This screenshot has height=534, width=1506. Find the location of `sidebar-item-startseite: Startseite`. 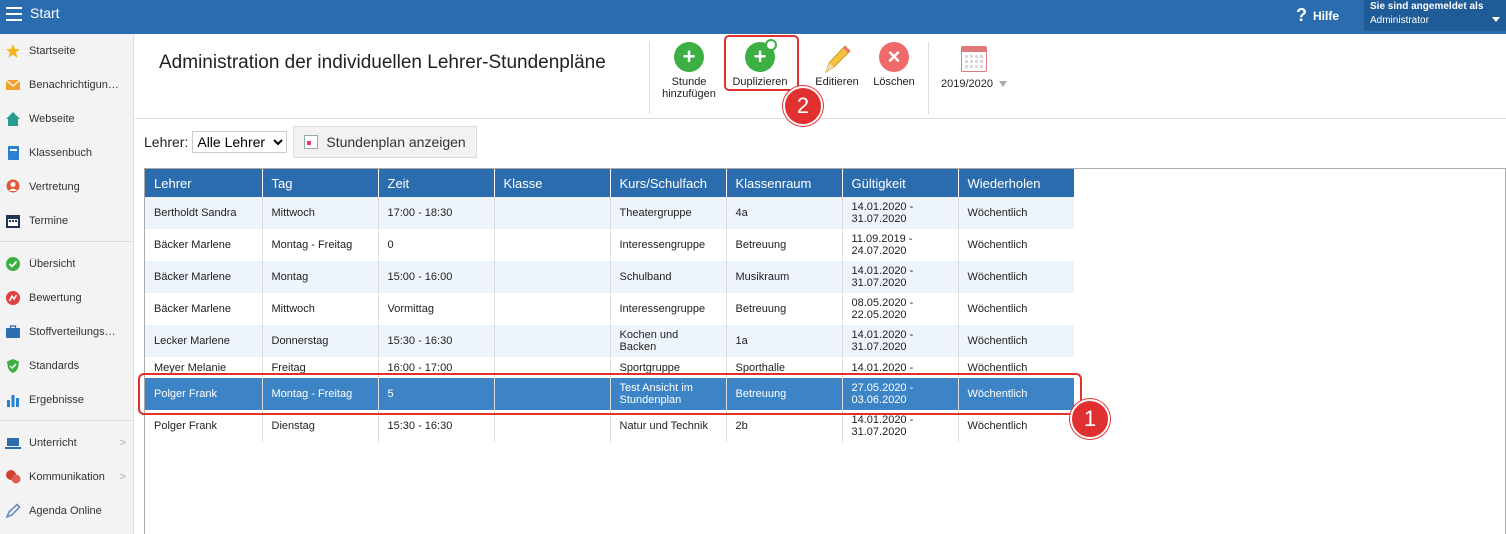

sidebar-item-startseite: Startseite is located at coordinates (67, 51).